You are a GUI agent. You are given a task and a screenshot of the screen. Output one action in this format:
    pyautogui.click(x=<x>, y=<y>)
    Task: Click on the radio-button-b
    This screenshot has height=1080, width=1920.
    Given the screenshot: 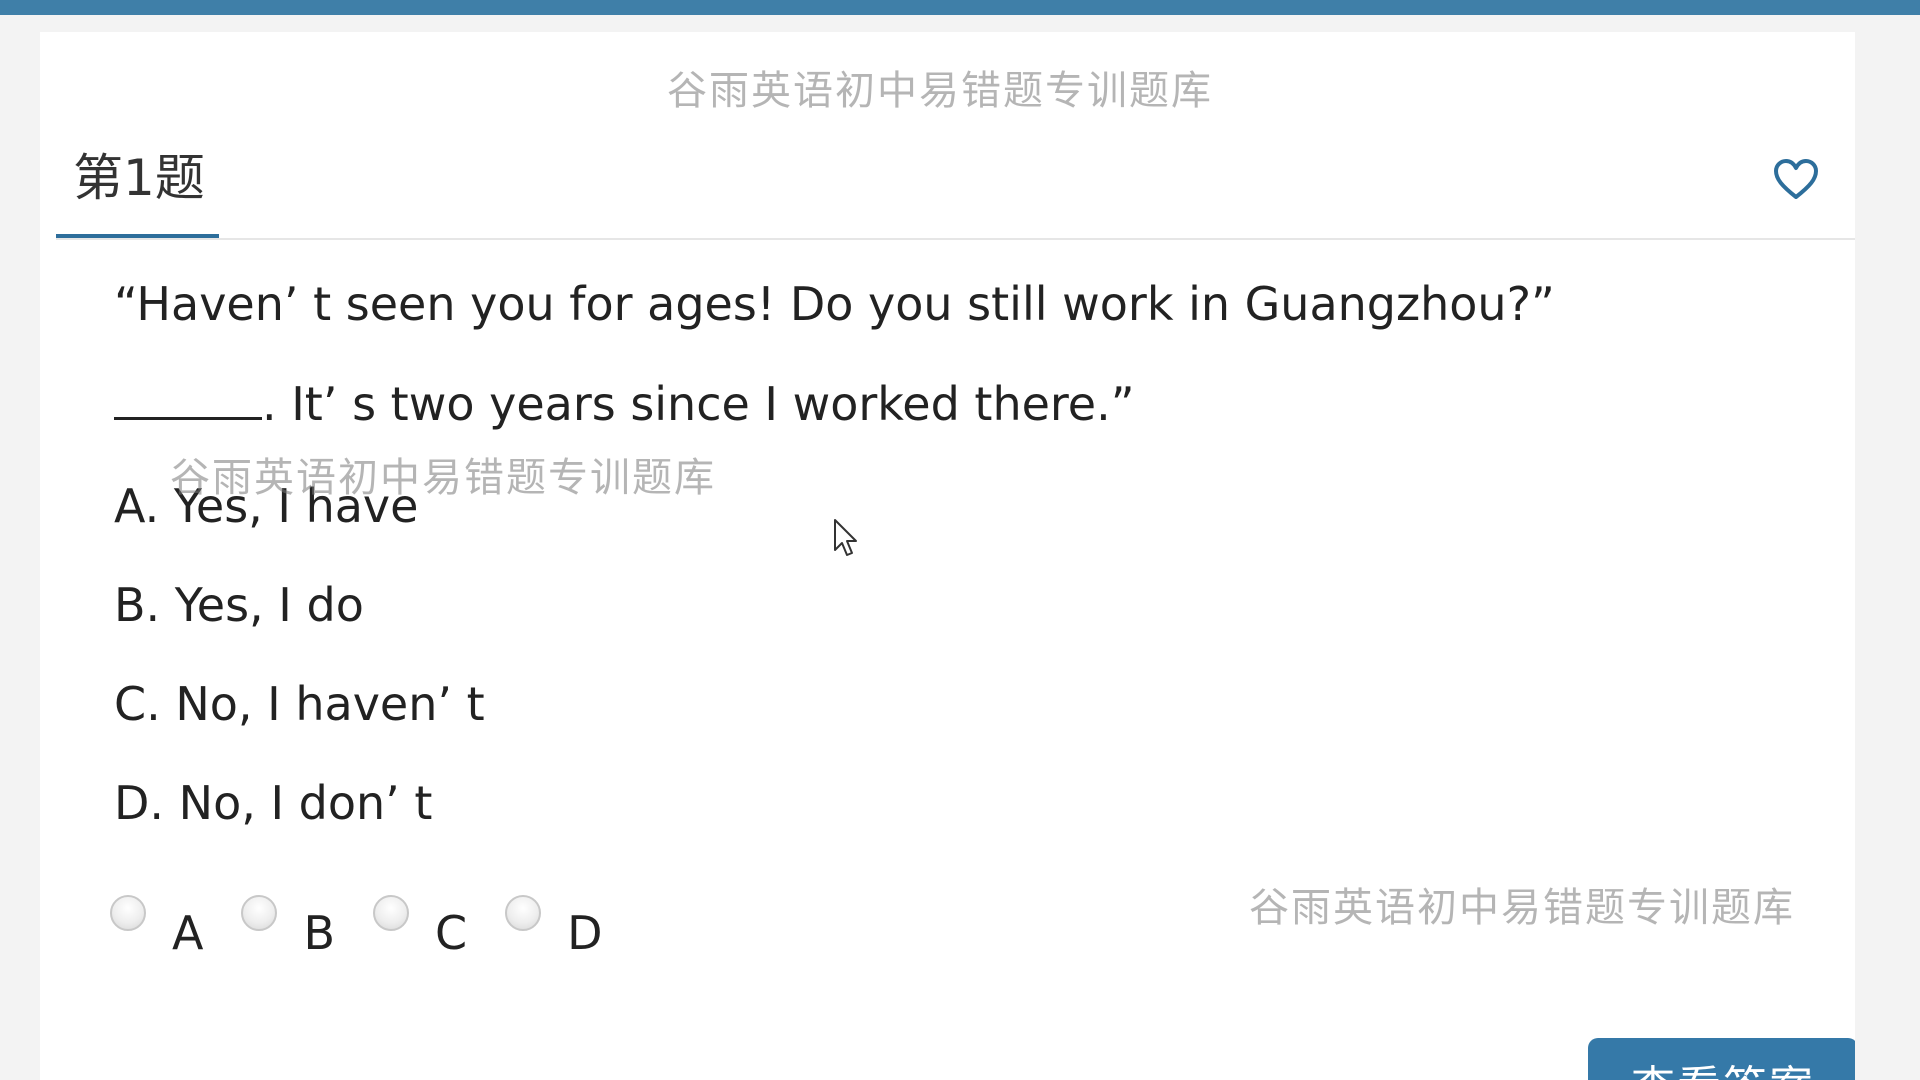 What is the action you would take?
    pyautogui.click(x=259, y=913)
    